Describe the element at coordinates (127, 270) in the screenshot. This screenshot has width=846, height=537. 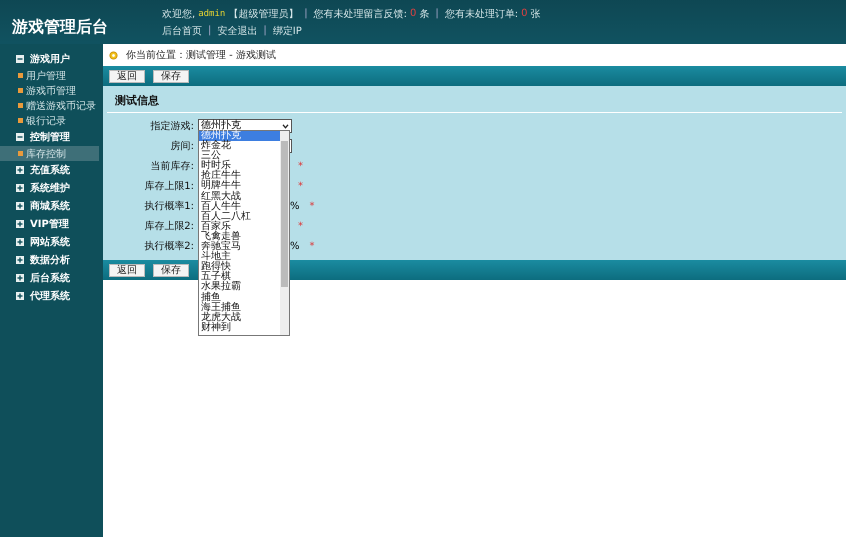
I see `form-button: 返回` at that location.